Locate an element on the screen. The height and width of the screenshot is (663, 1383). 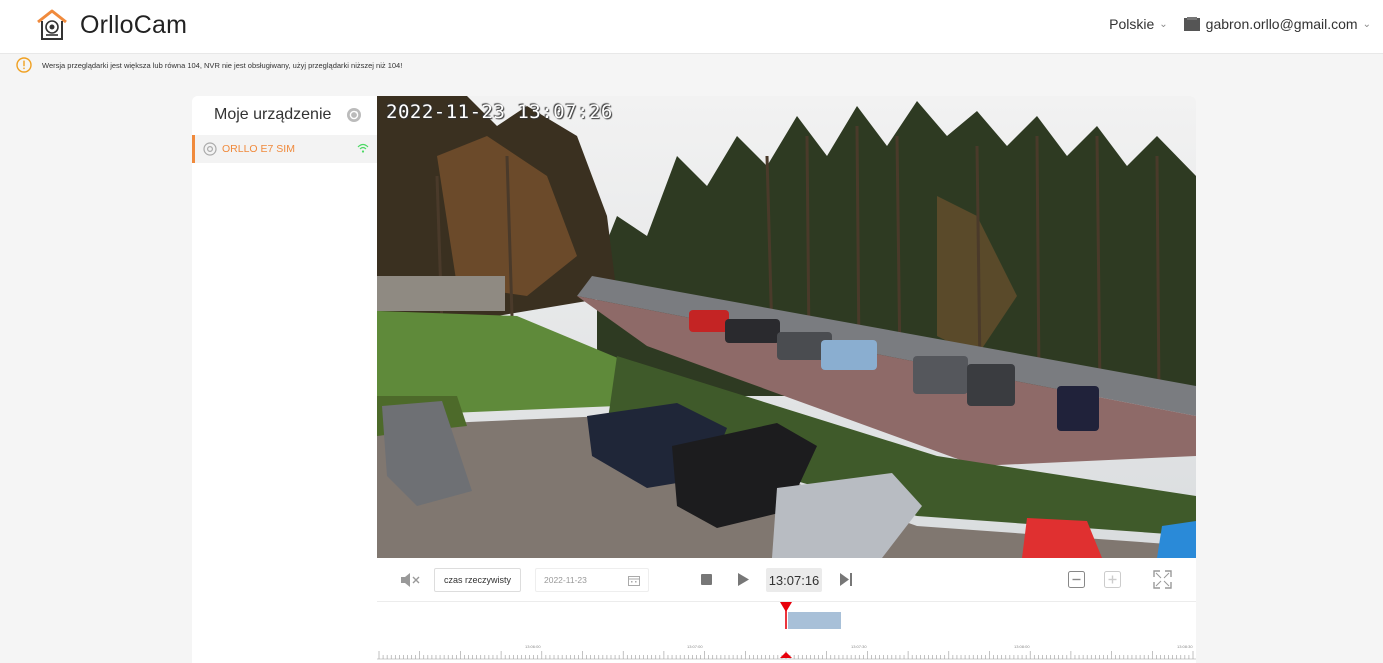
logo-house-icon is located at coordinates (52, 24).